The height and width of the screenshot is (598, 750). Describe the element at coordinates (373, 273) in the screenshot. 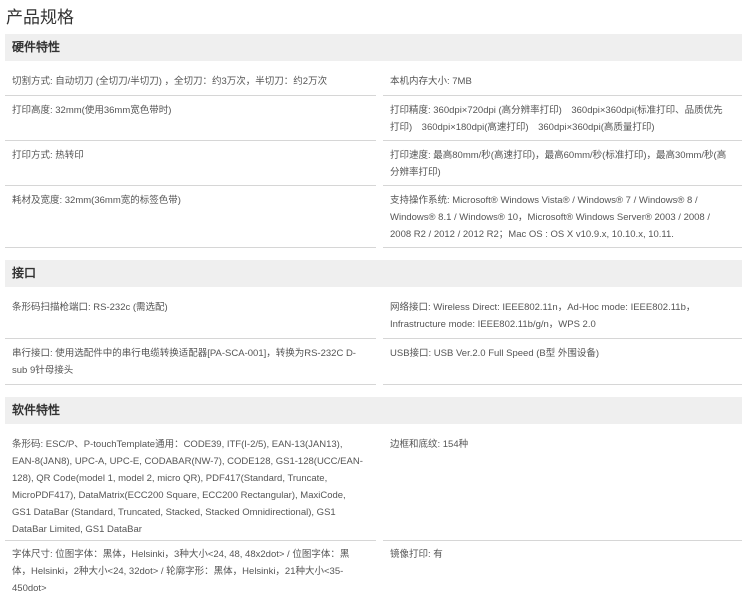

I see `section-header-interface: 接口` at that location.